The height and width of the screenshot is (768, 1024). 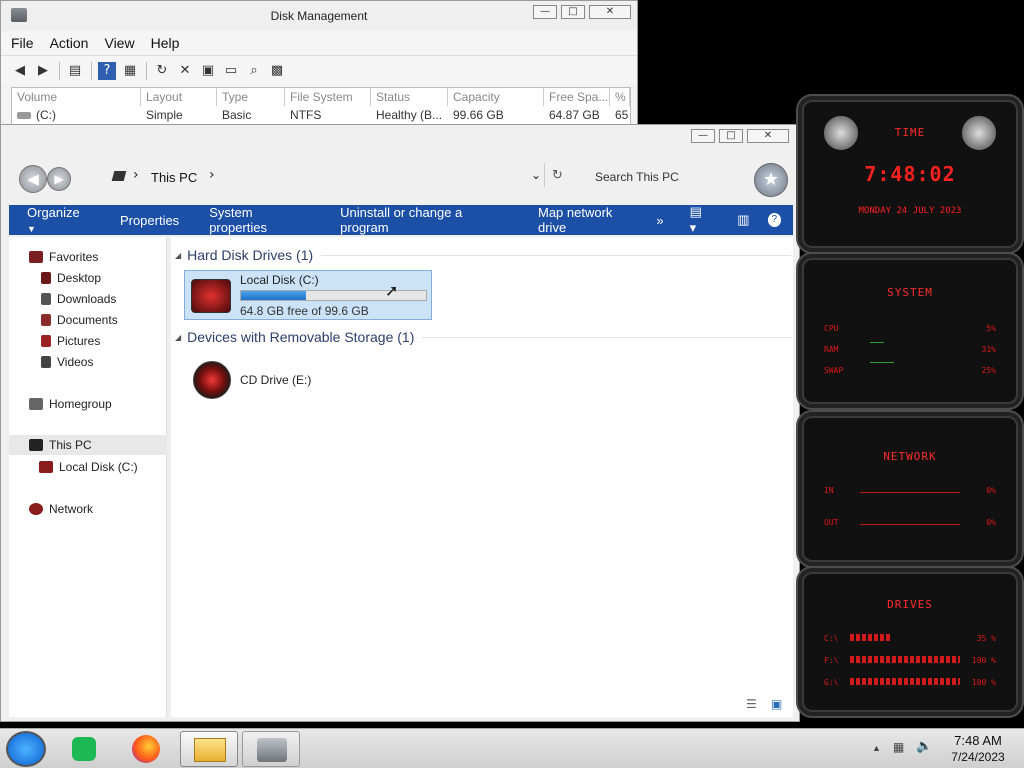 I want to click on chevron-down-icon: ⌄, so click(x=536, y=175).